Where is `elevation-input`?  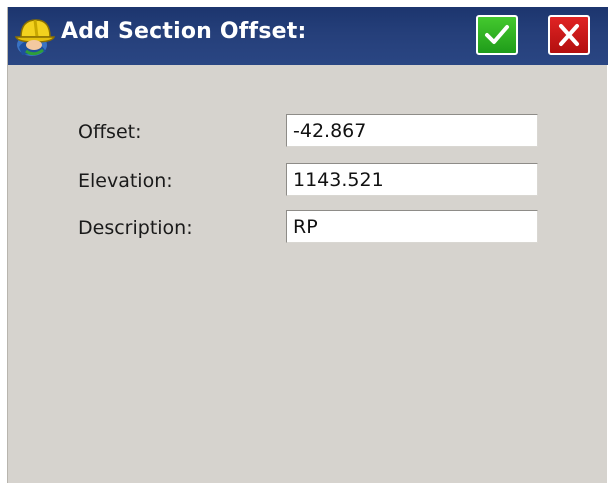 elevation-input is located at coordinates (412, 179).